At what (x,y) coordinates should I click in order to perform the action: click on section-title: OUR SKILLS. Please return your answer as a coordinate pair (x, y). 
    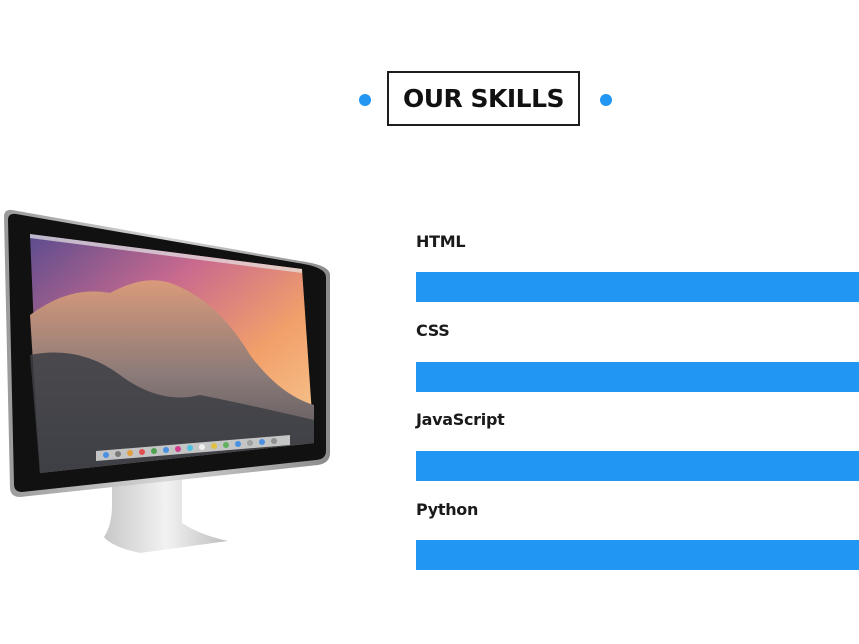
    Looking at the image, I should click on (483, 98).